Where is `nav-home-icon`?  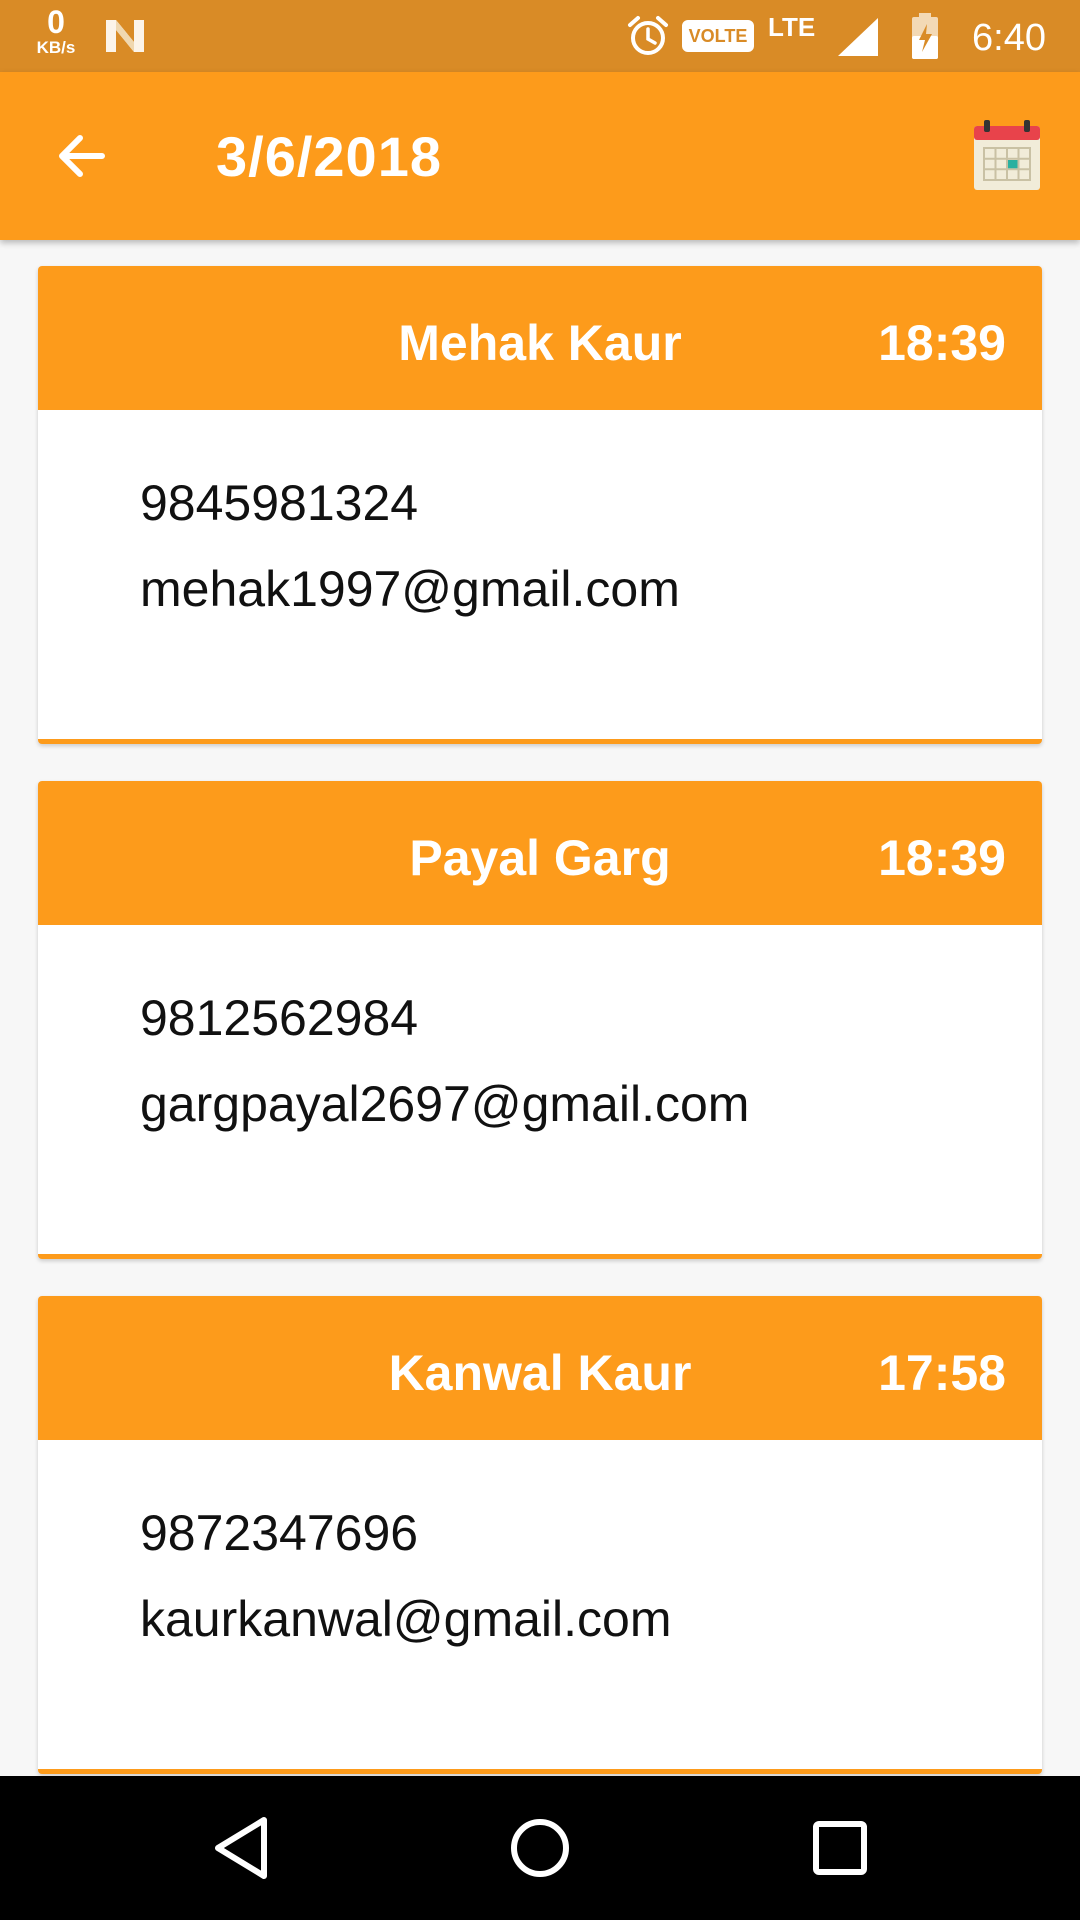
nav-home-icon is located at coordinates (540, 1848).